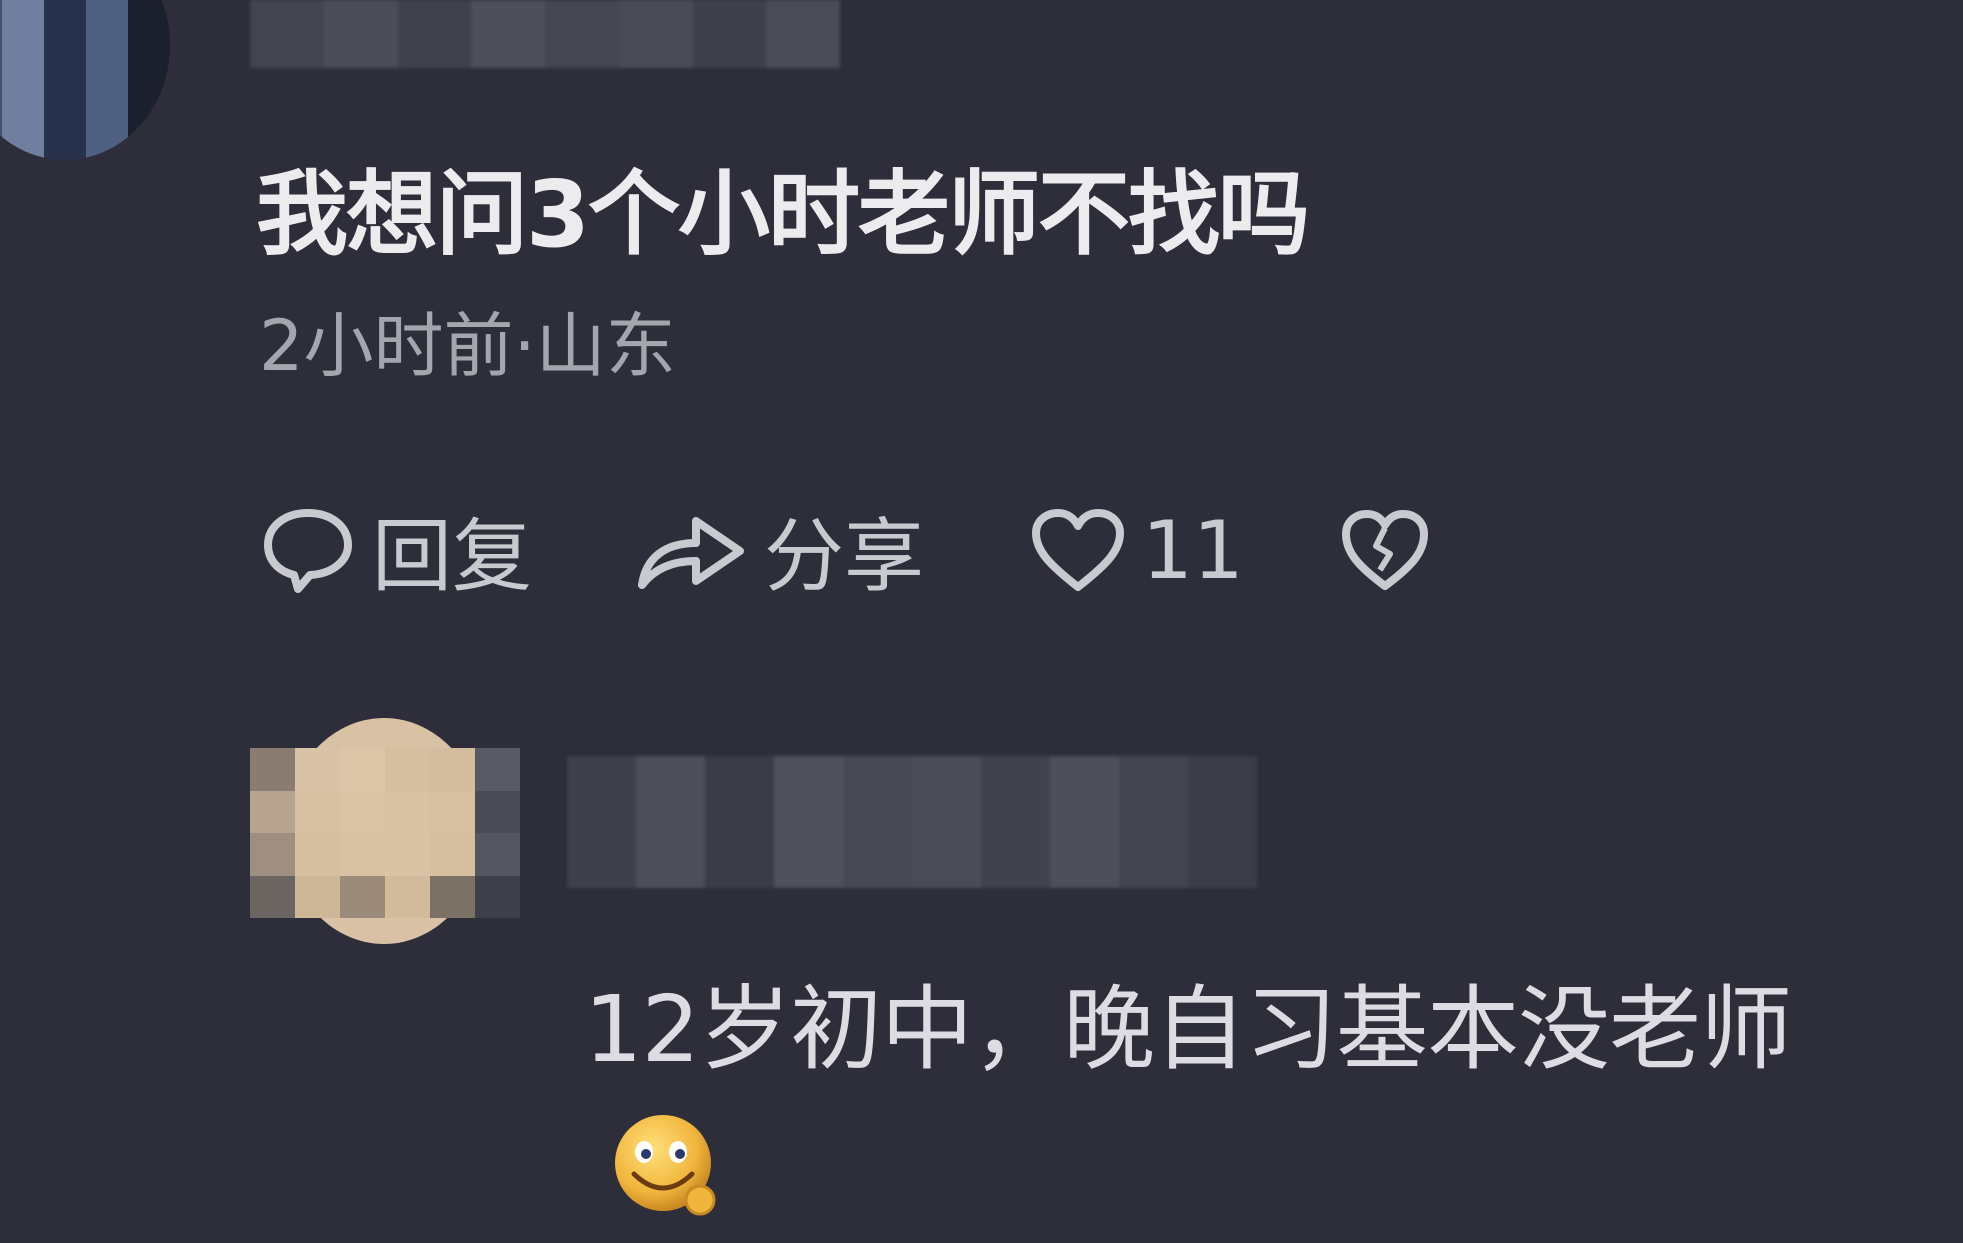 This screenshot has width=1963, height=1243. Describe the element at coordinates (665, 1165) in the screenshot. I see `smiling-emoji` at that location.